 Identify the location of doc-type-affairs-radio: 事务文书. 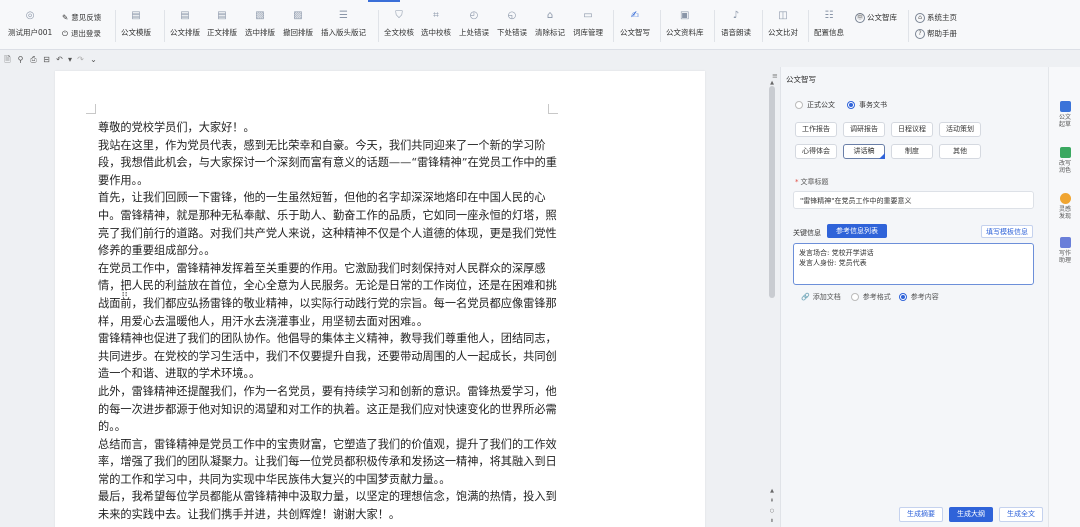
(867, 105).